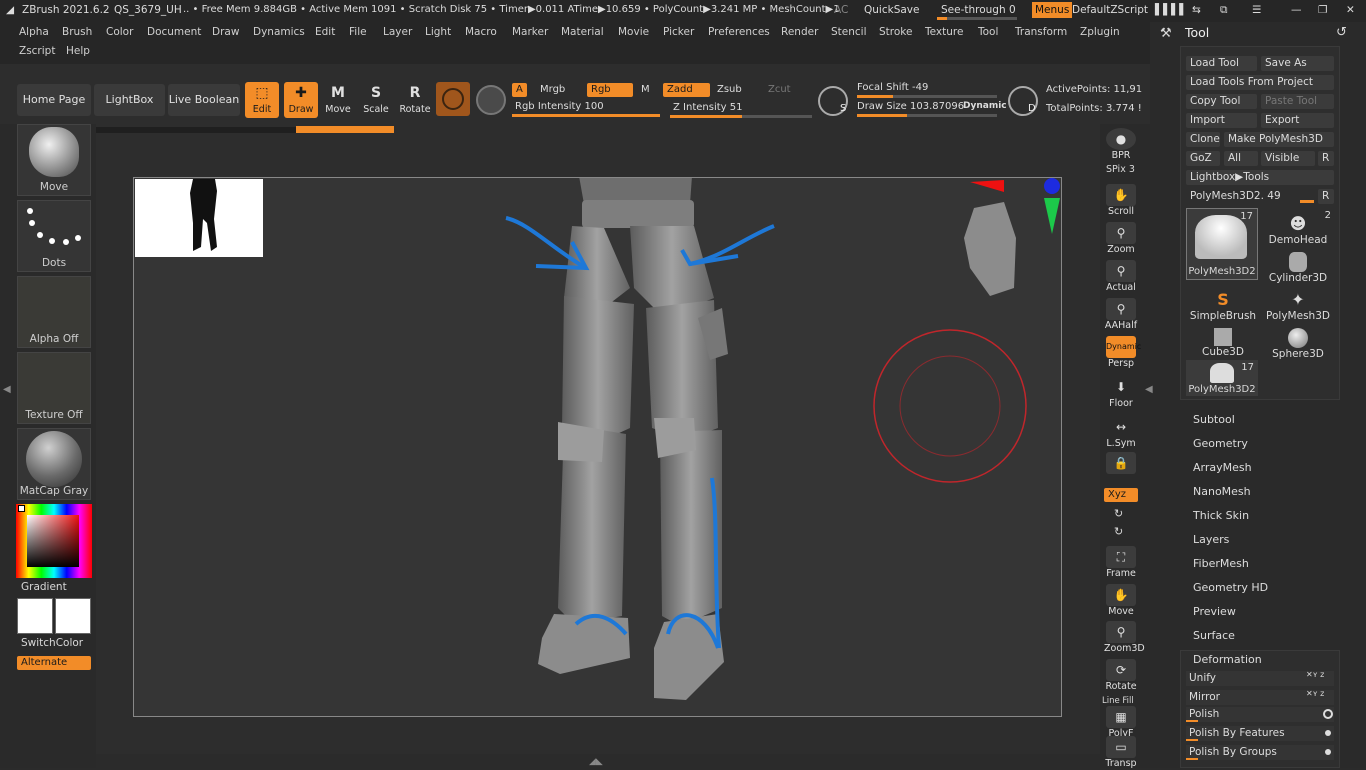 This screenshot has width=1366, height=770. What do you see at coordinates (645, 89) in the screenshot?
I see `m-button: M` at bounding box center [645, 89].